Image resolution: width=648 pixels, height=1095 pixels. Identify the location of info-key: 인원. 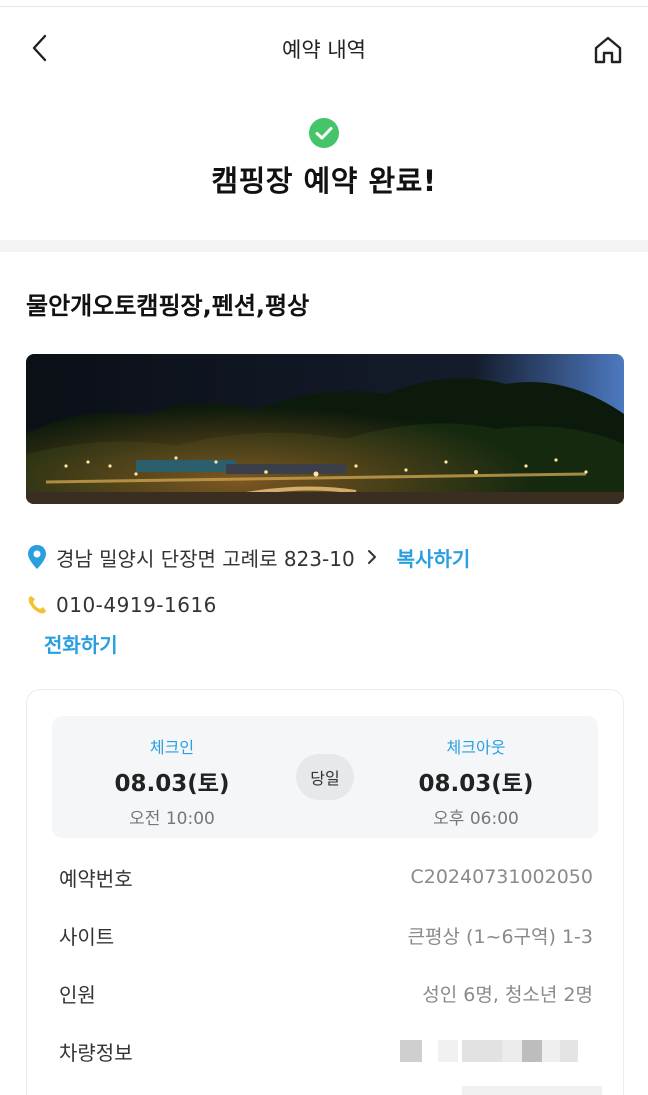
(77, 994).